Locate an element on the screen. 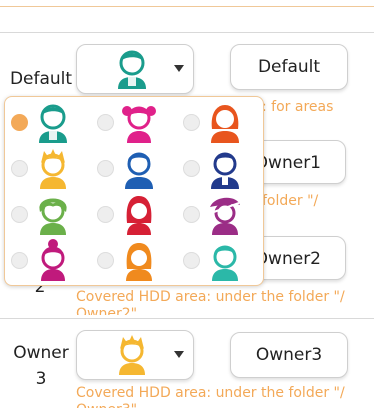  owner3-button: Owner3 is located at coordinates (289, 355).